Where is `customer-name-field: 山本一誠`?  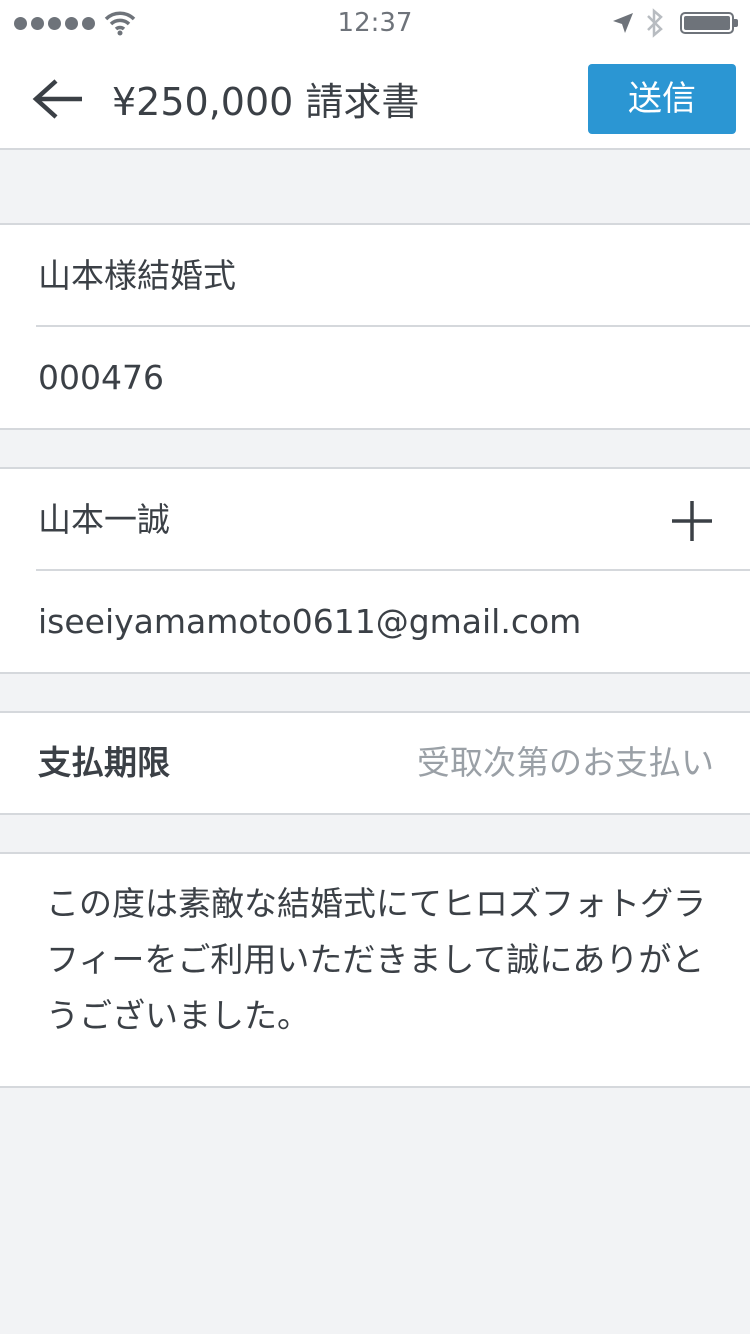 customer-name-field: 山本一誠 is located at coordinates (104, 520).